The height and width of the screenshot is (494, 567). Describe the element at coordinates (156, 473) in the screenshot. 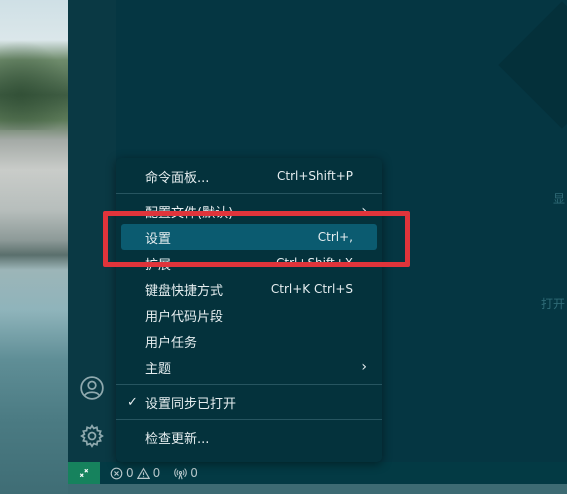

I see `warning-count: 0` at that location.